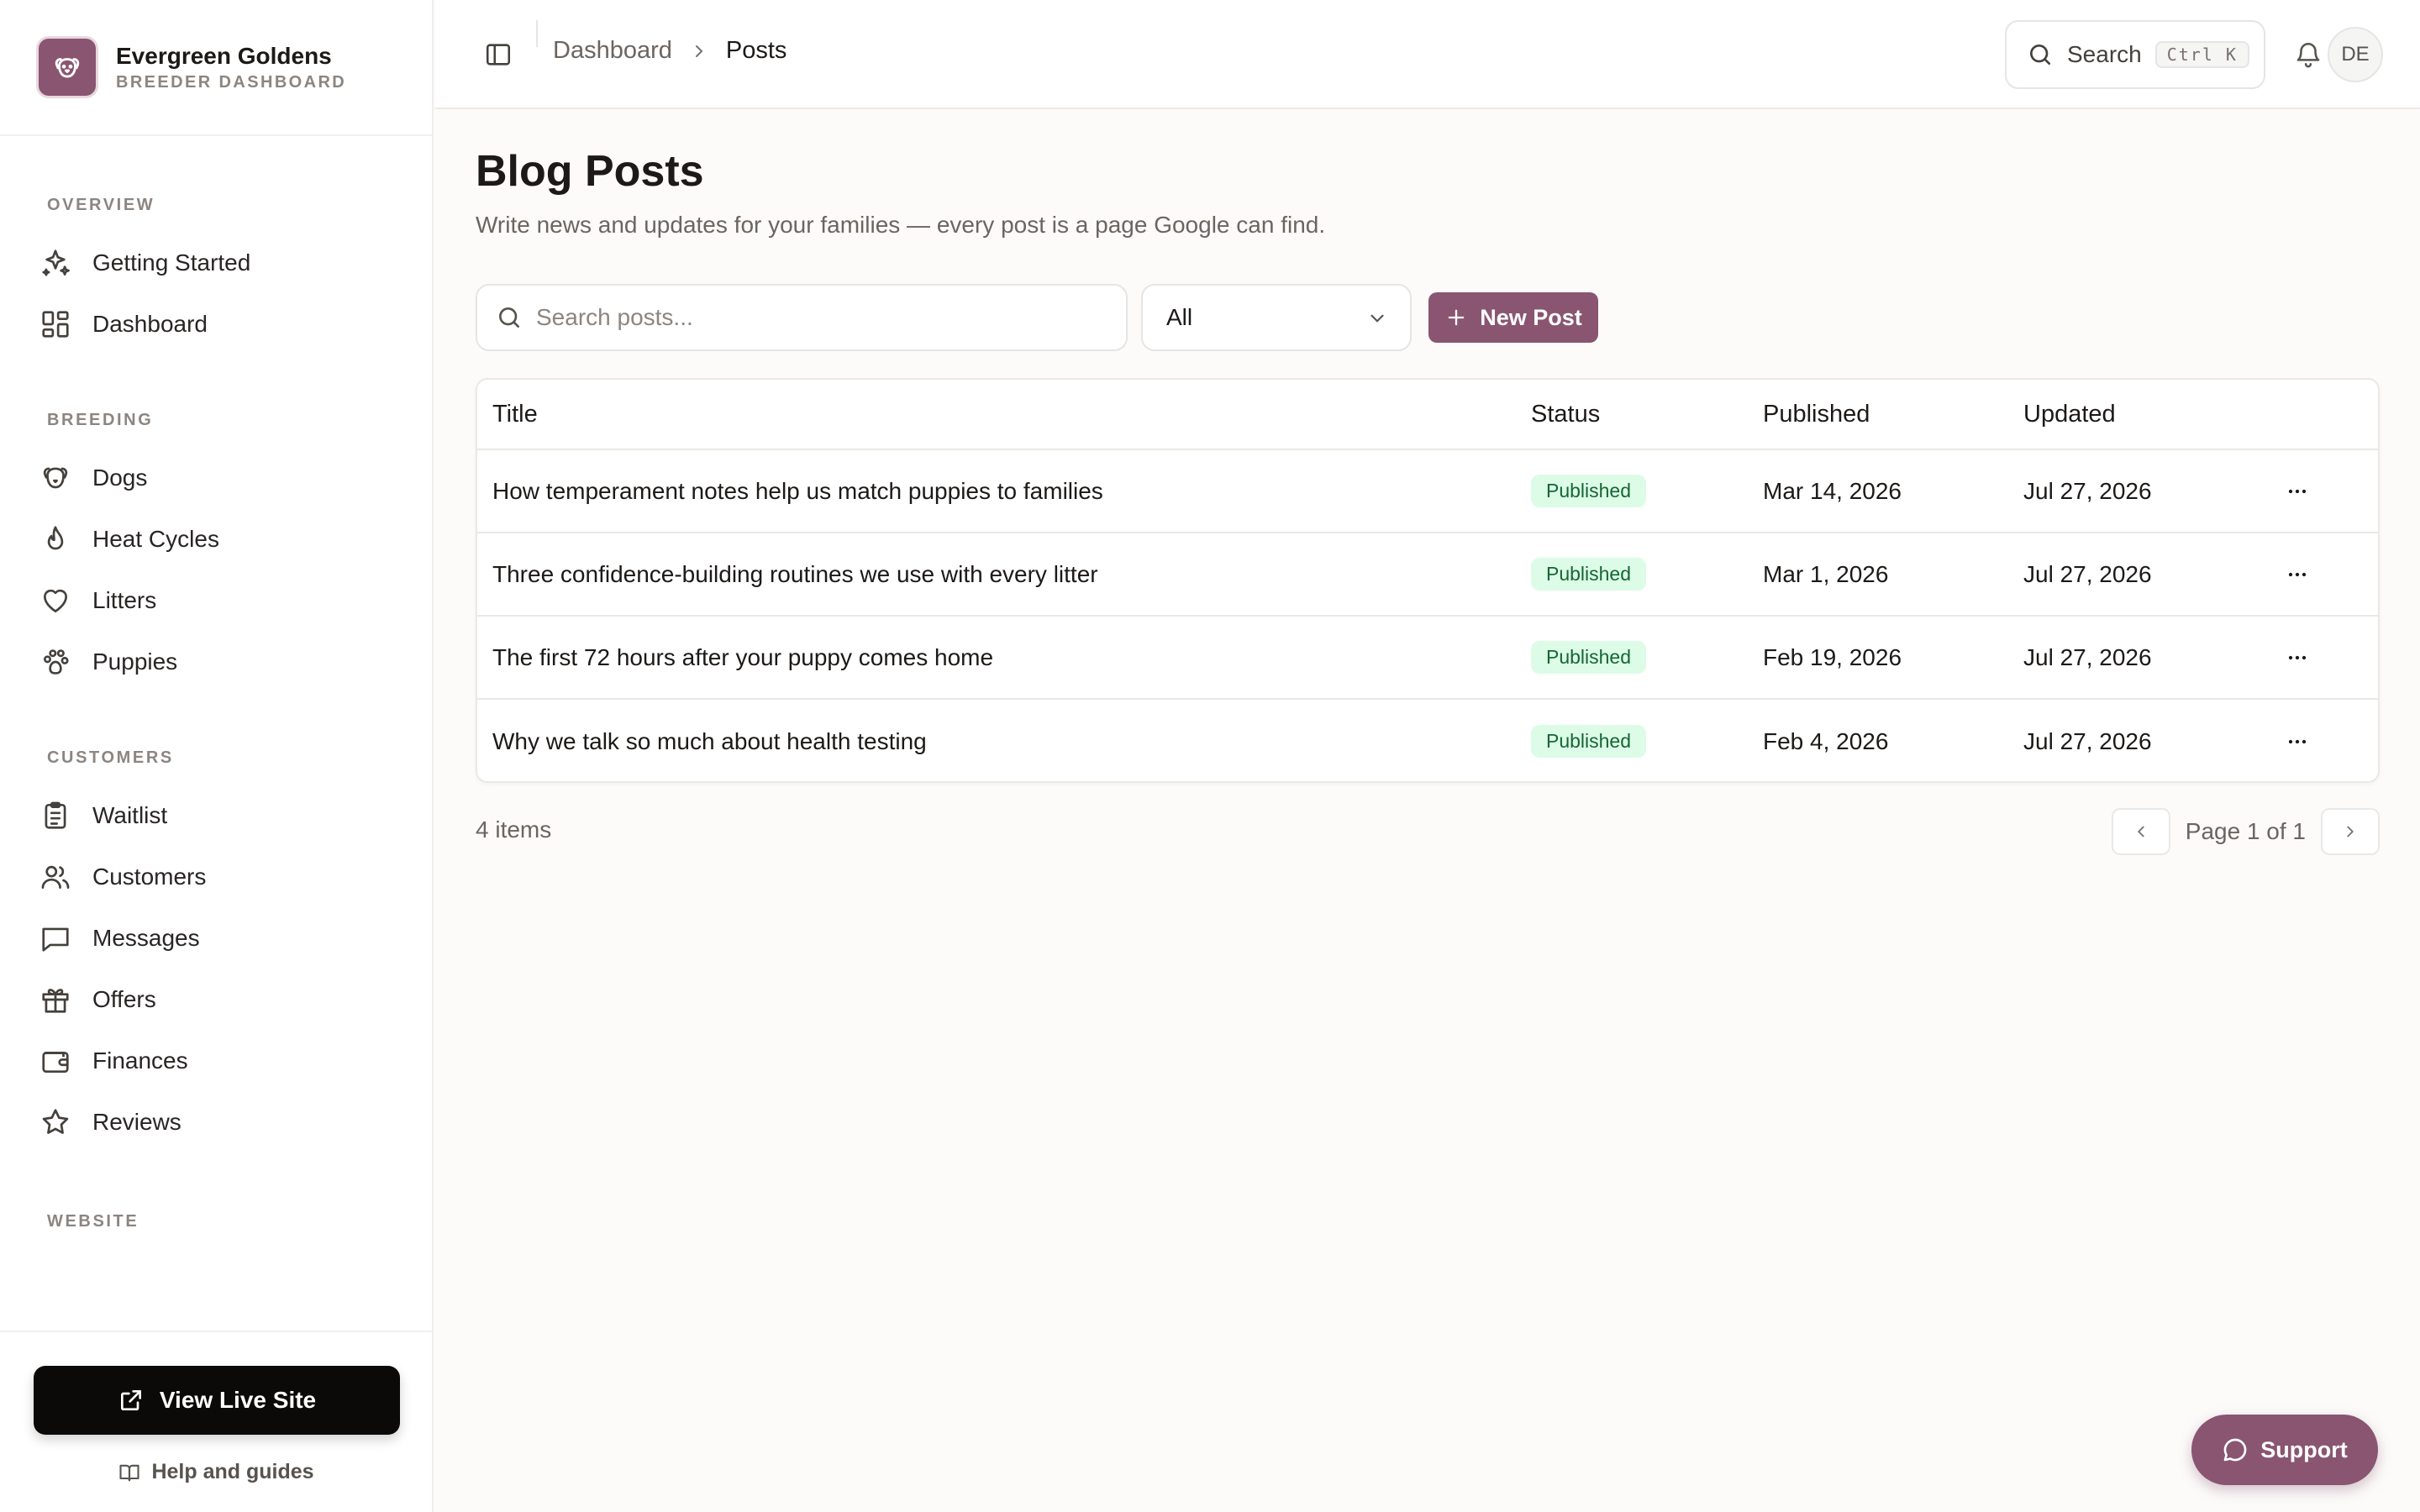  What do you see at coordinates (55, 478) in the screenshot?
I see `dog-icon` at bounding box center [55, 478].